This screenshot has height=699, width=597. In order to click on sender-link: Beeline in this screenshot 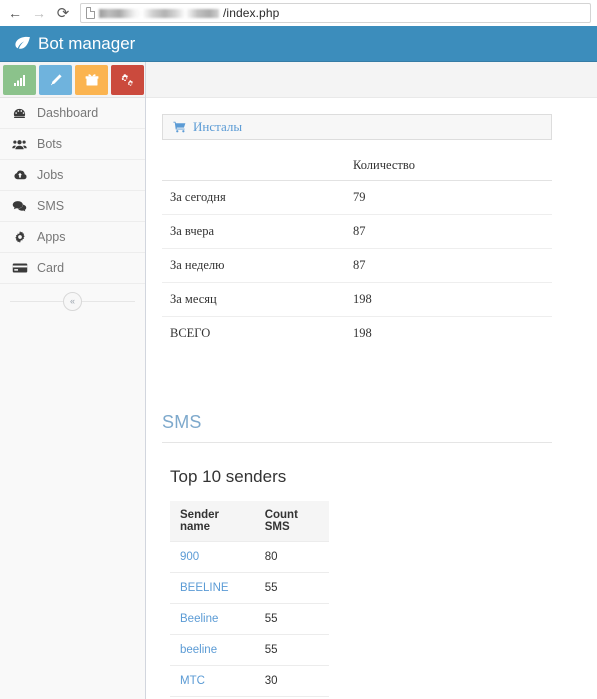, I will do `click(199, 619)`.